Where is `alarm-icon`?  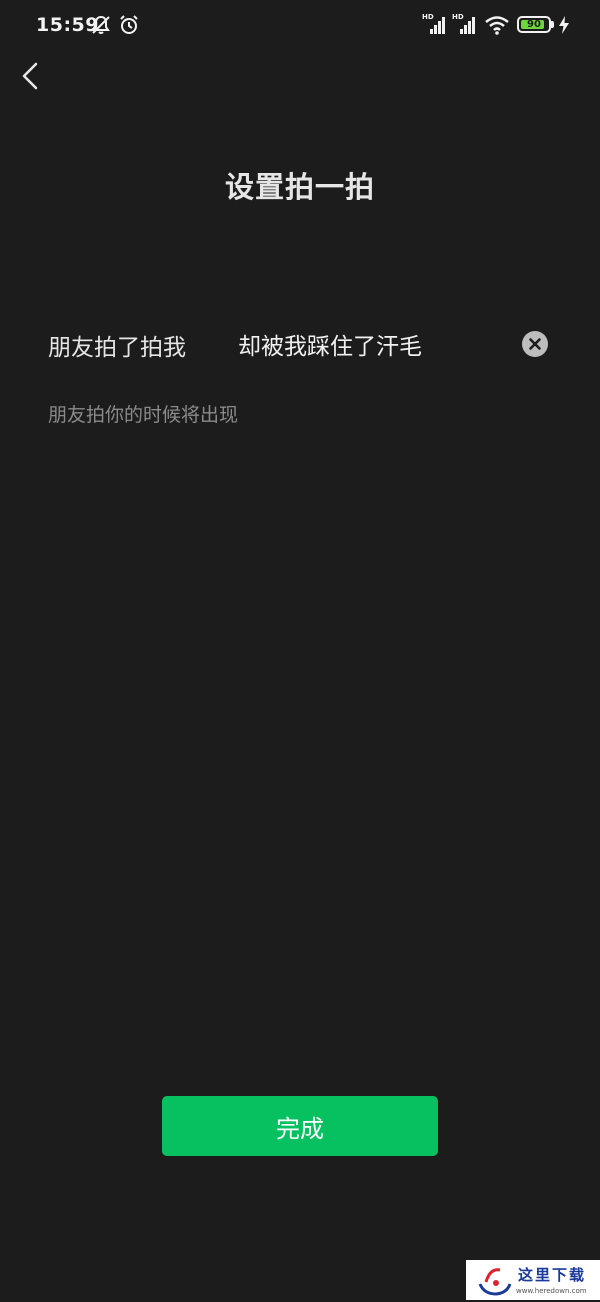
alarm-icon is located at coordinates (129, 27).